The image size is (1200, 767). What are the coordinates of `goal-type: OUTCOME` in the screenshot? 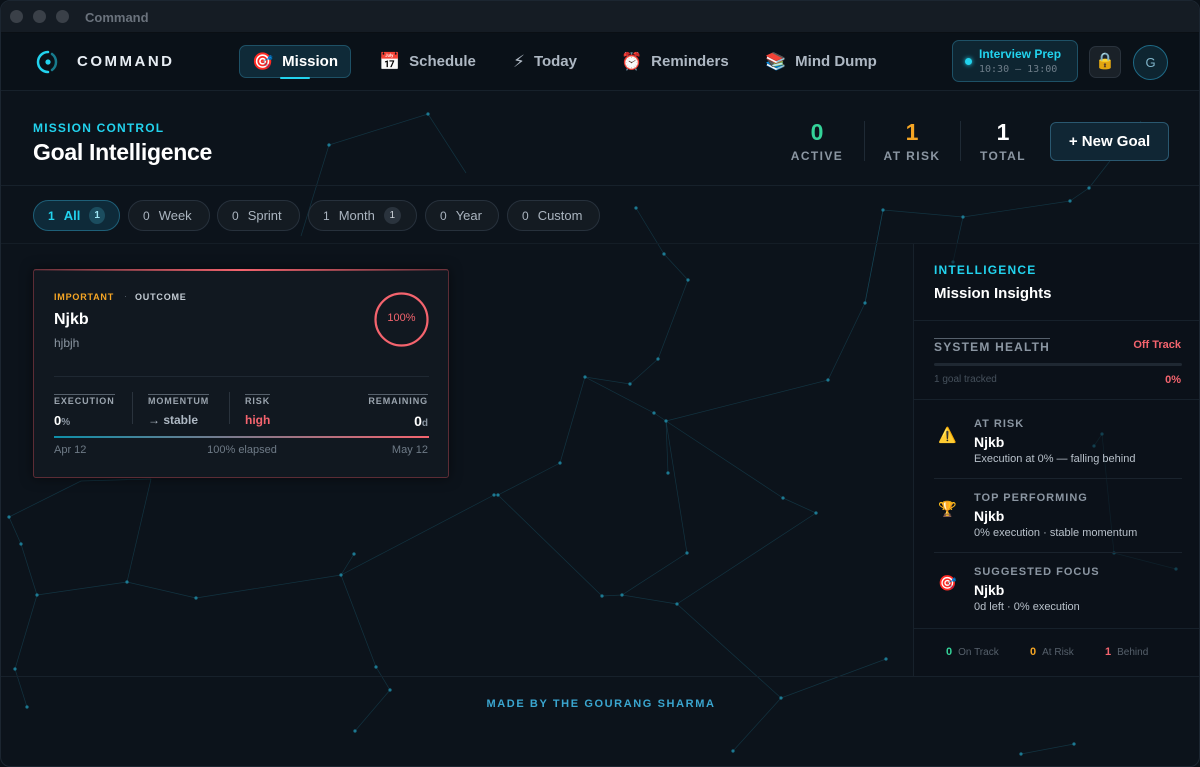 It's located at (161, 297).